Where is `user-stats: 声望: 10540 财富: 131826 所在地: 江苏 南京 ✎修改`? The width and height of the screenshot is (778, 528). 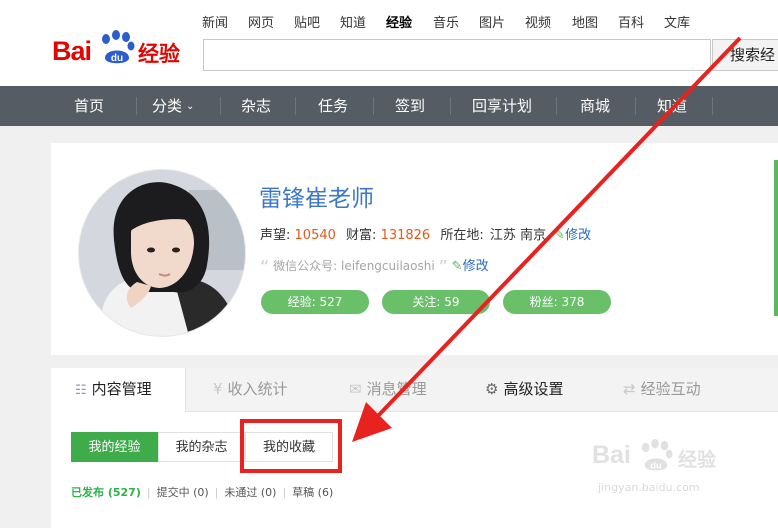 user-stats: 声望: 10540 财富: 131826 所在地: 江苏 南京 ✎修改 is located at coordinates (425, 233).